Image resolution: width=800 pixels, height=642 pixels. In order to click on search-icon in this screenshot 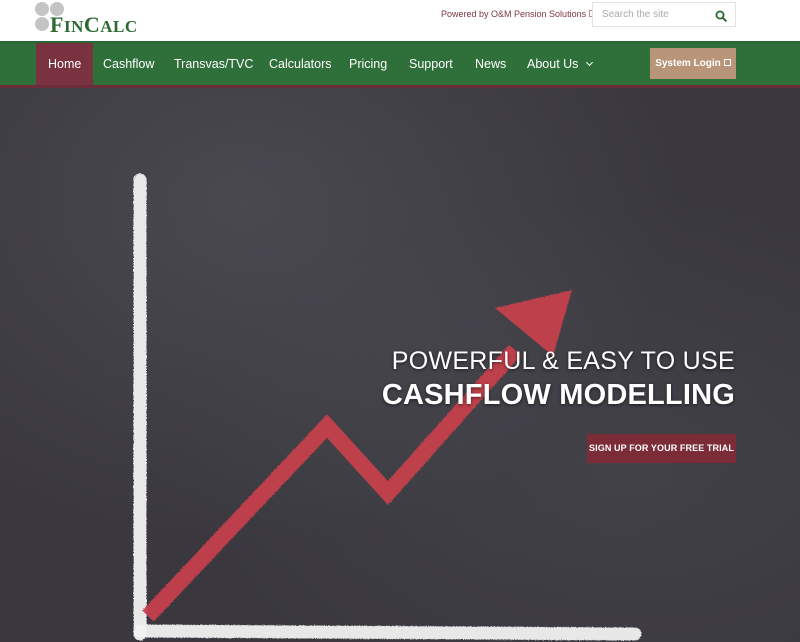, I will do `click(721, 16)`.